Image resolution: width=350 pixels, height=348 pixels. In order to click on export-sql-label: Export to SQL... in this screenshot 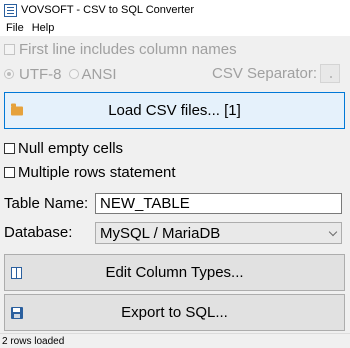, I will do `click(174, 312)`.